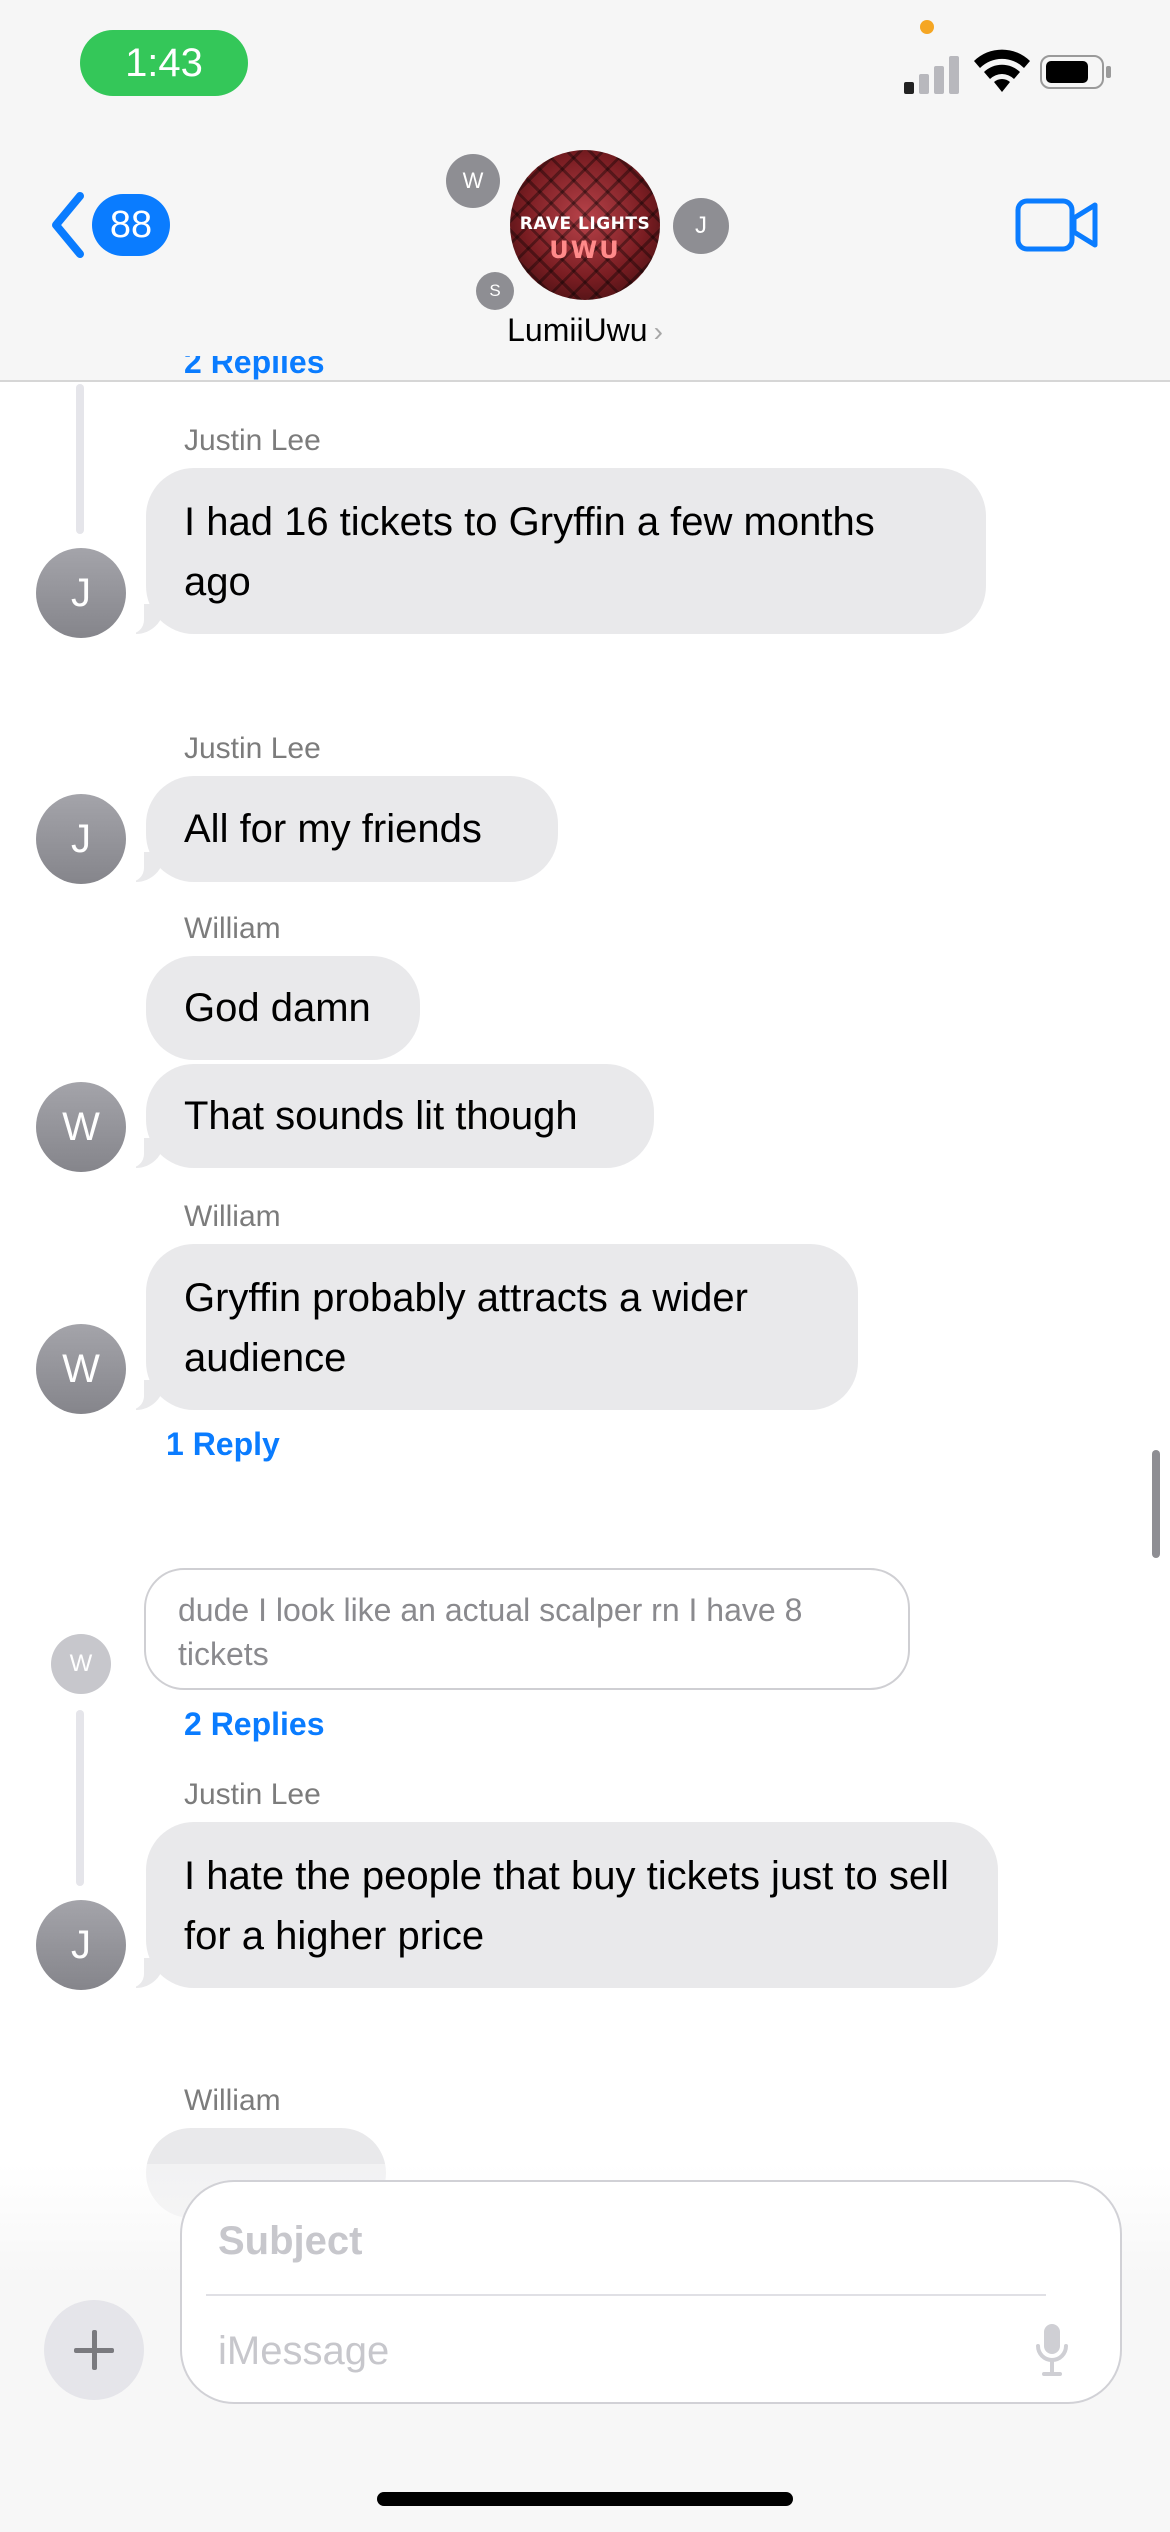  Describe the element at coordinates (164, 63) in the screenshot. I see `status-time: 1:43` at that location.